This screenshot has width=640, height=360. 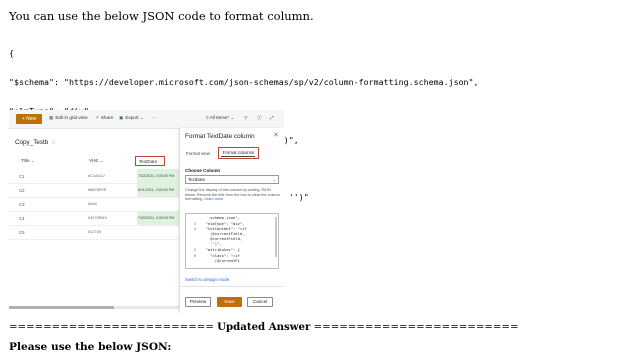 What do you see at coordinates (29, 119) in the screenshot?
I see `new-button: + New` at bounding box center [29, 119].